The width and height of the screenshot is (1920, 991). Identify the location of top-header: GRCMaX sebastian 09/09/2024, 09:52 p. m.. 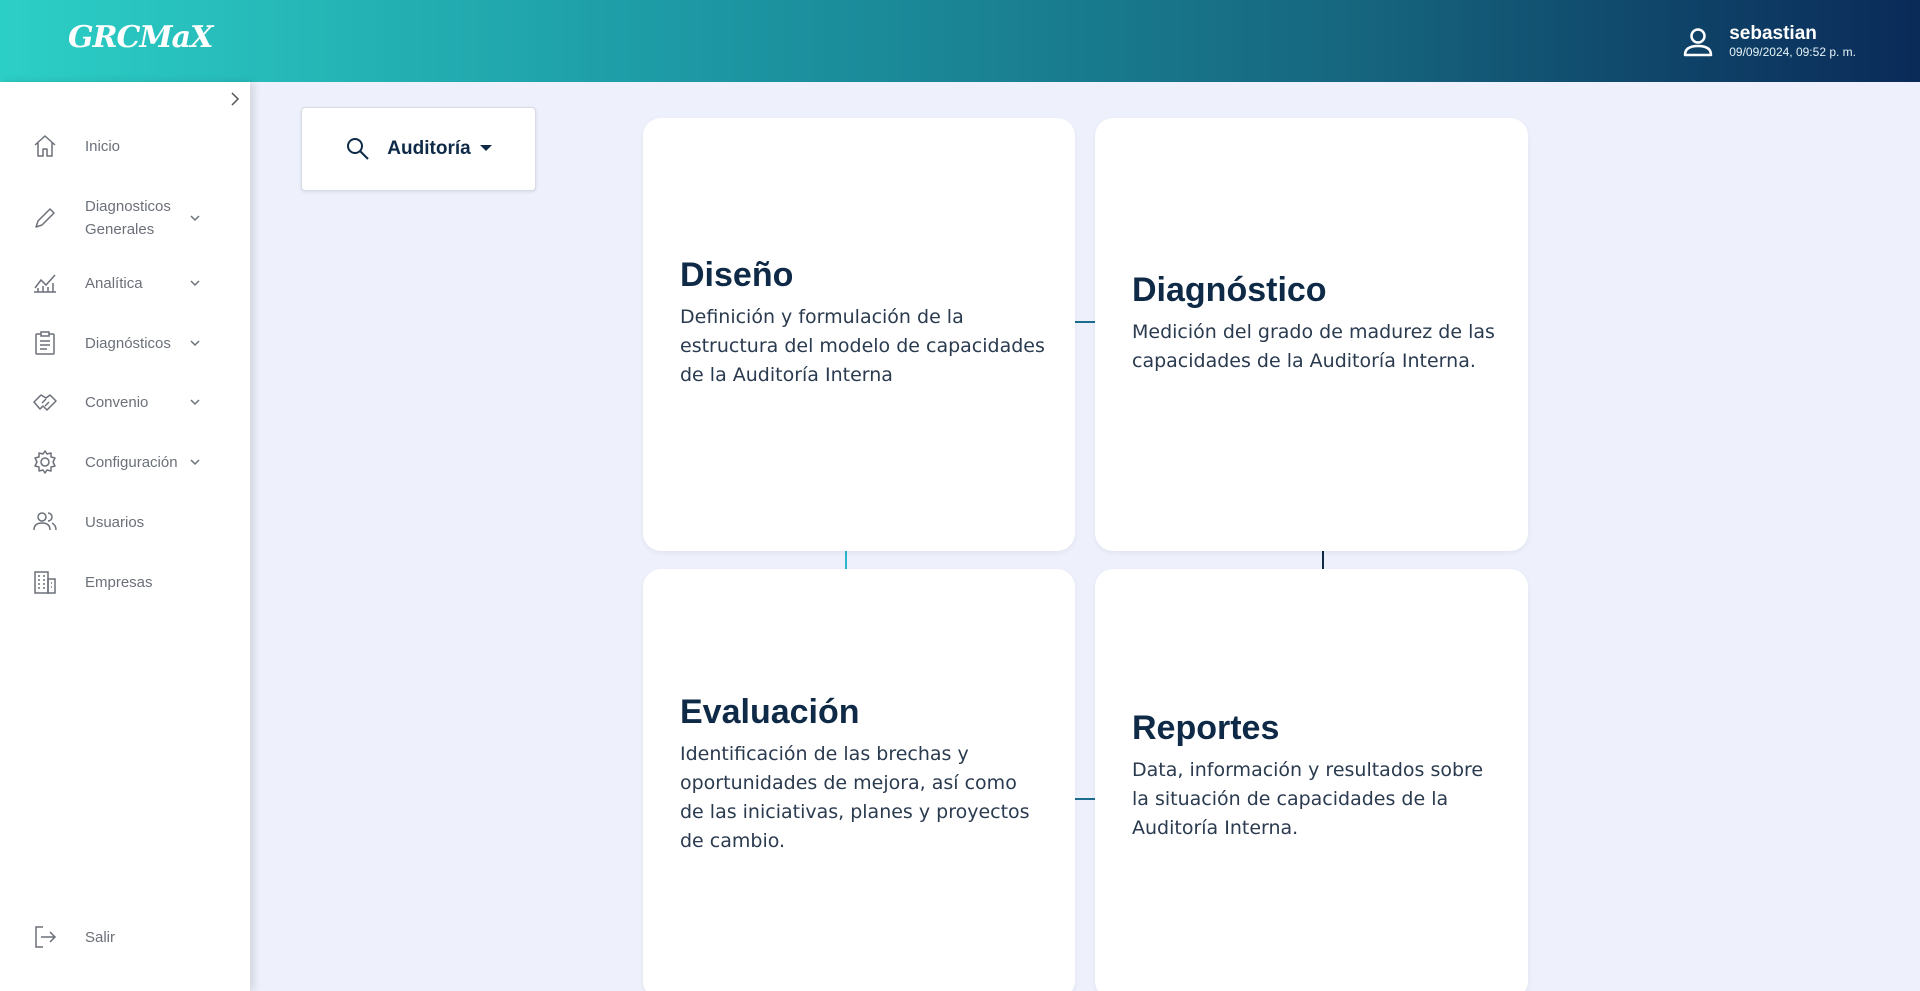
(960, 41).